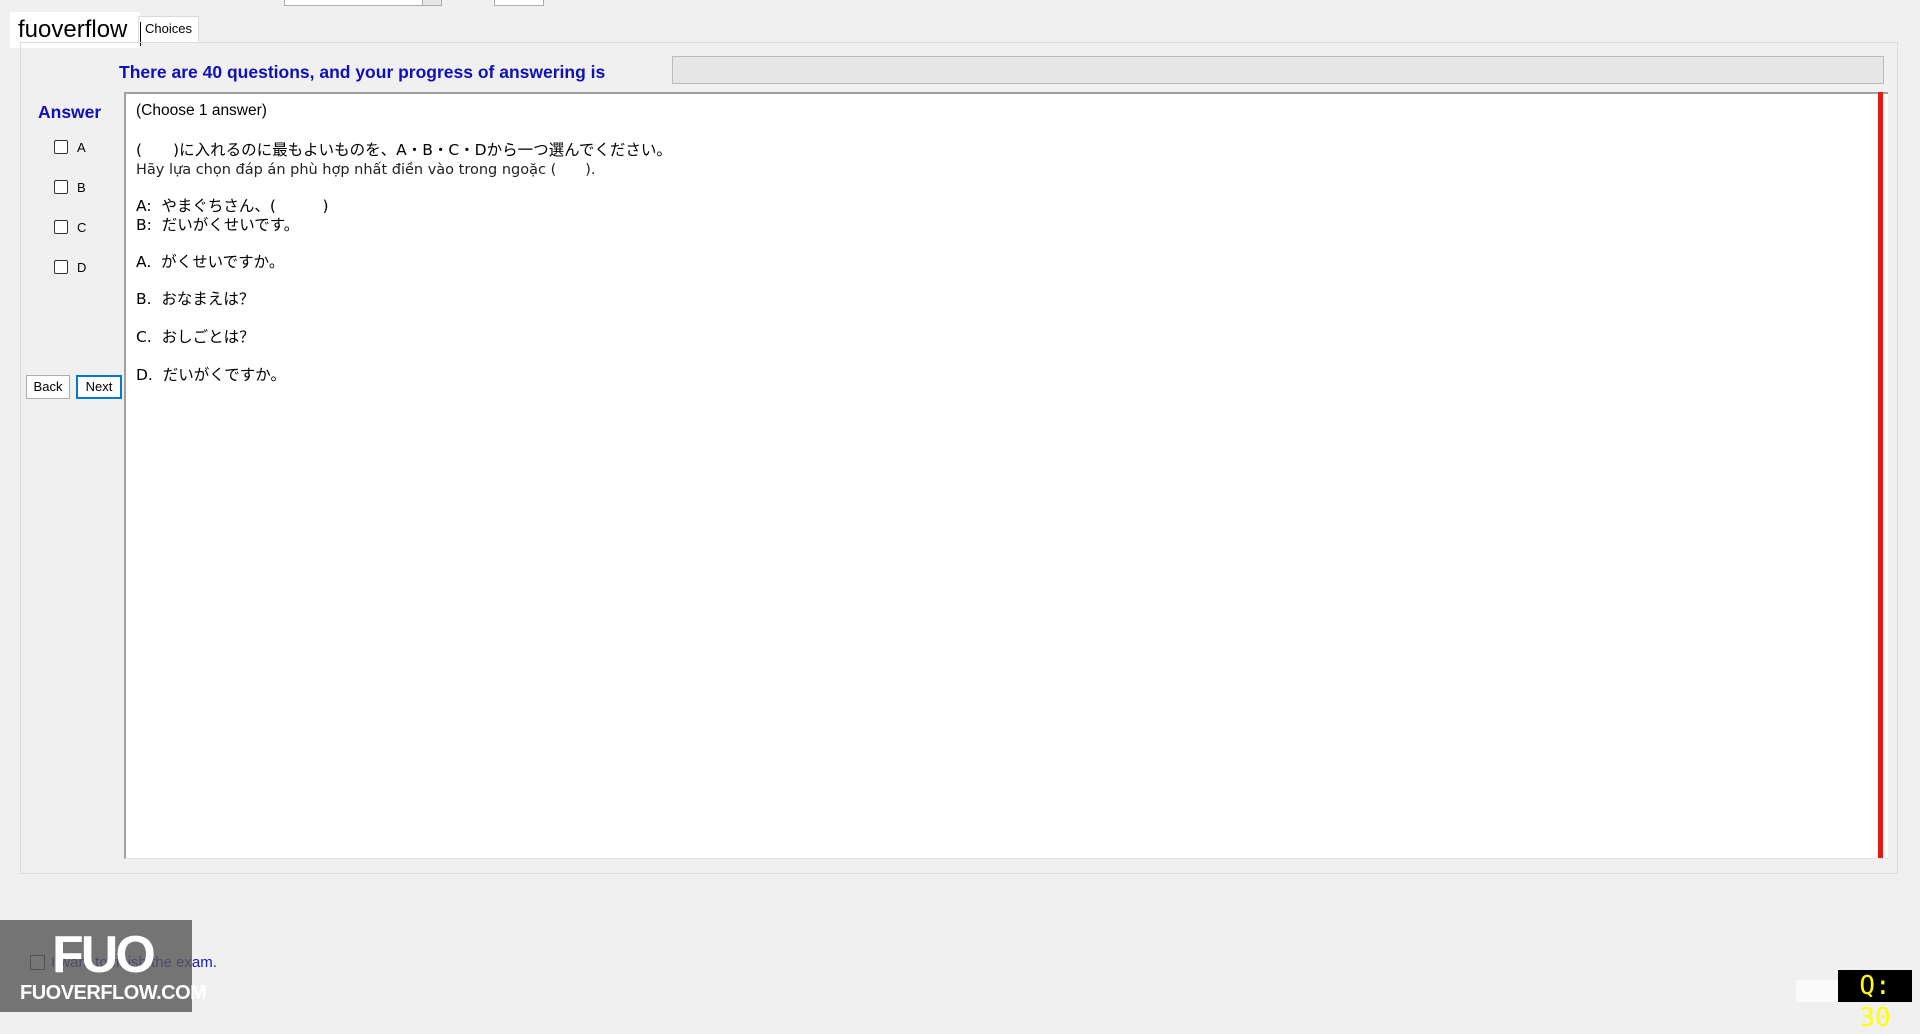 The height and width of the screenshot is (1034, 1920). What do you see at coordinates (81, 187) in the screenshot?
I see `answer-option-label: B` at bounding box center [81, 187].